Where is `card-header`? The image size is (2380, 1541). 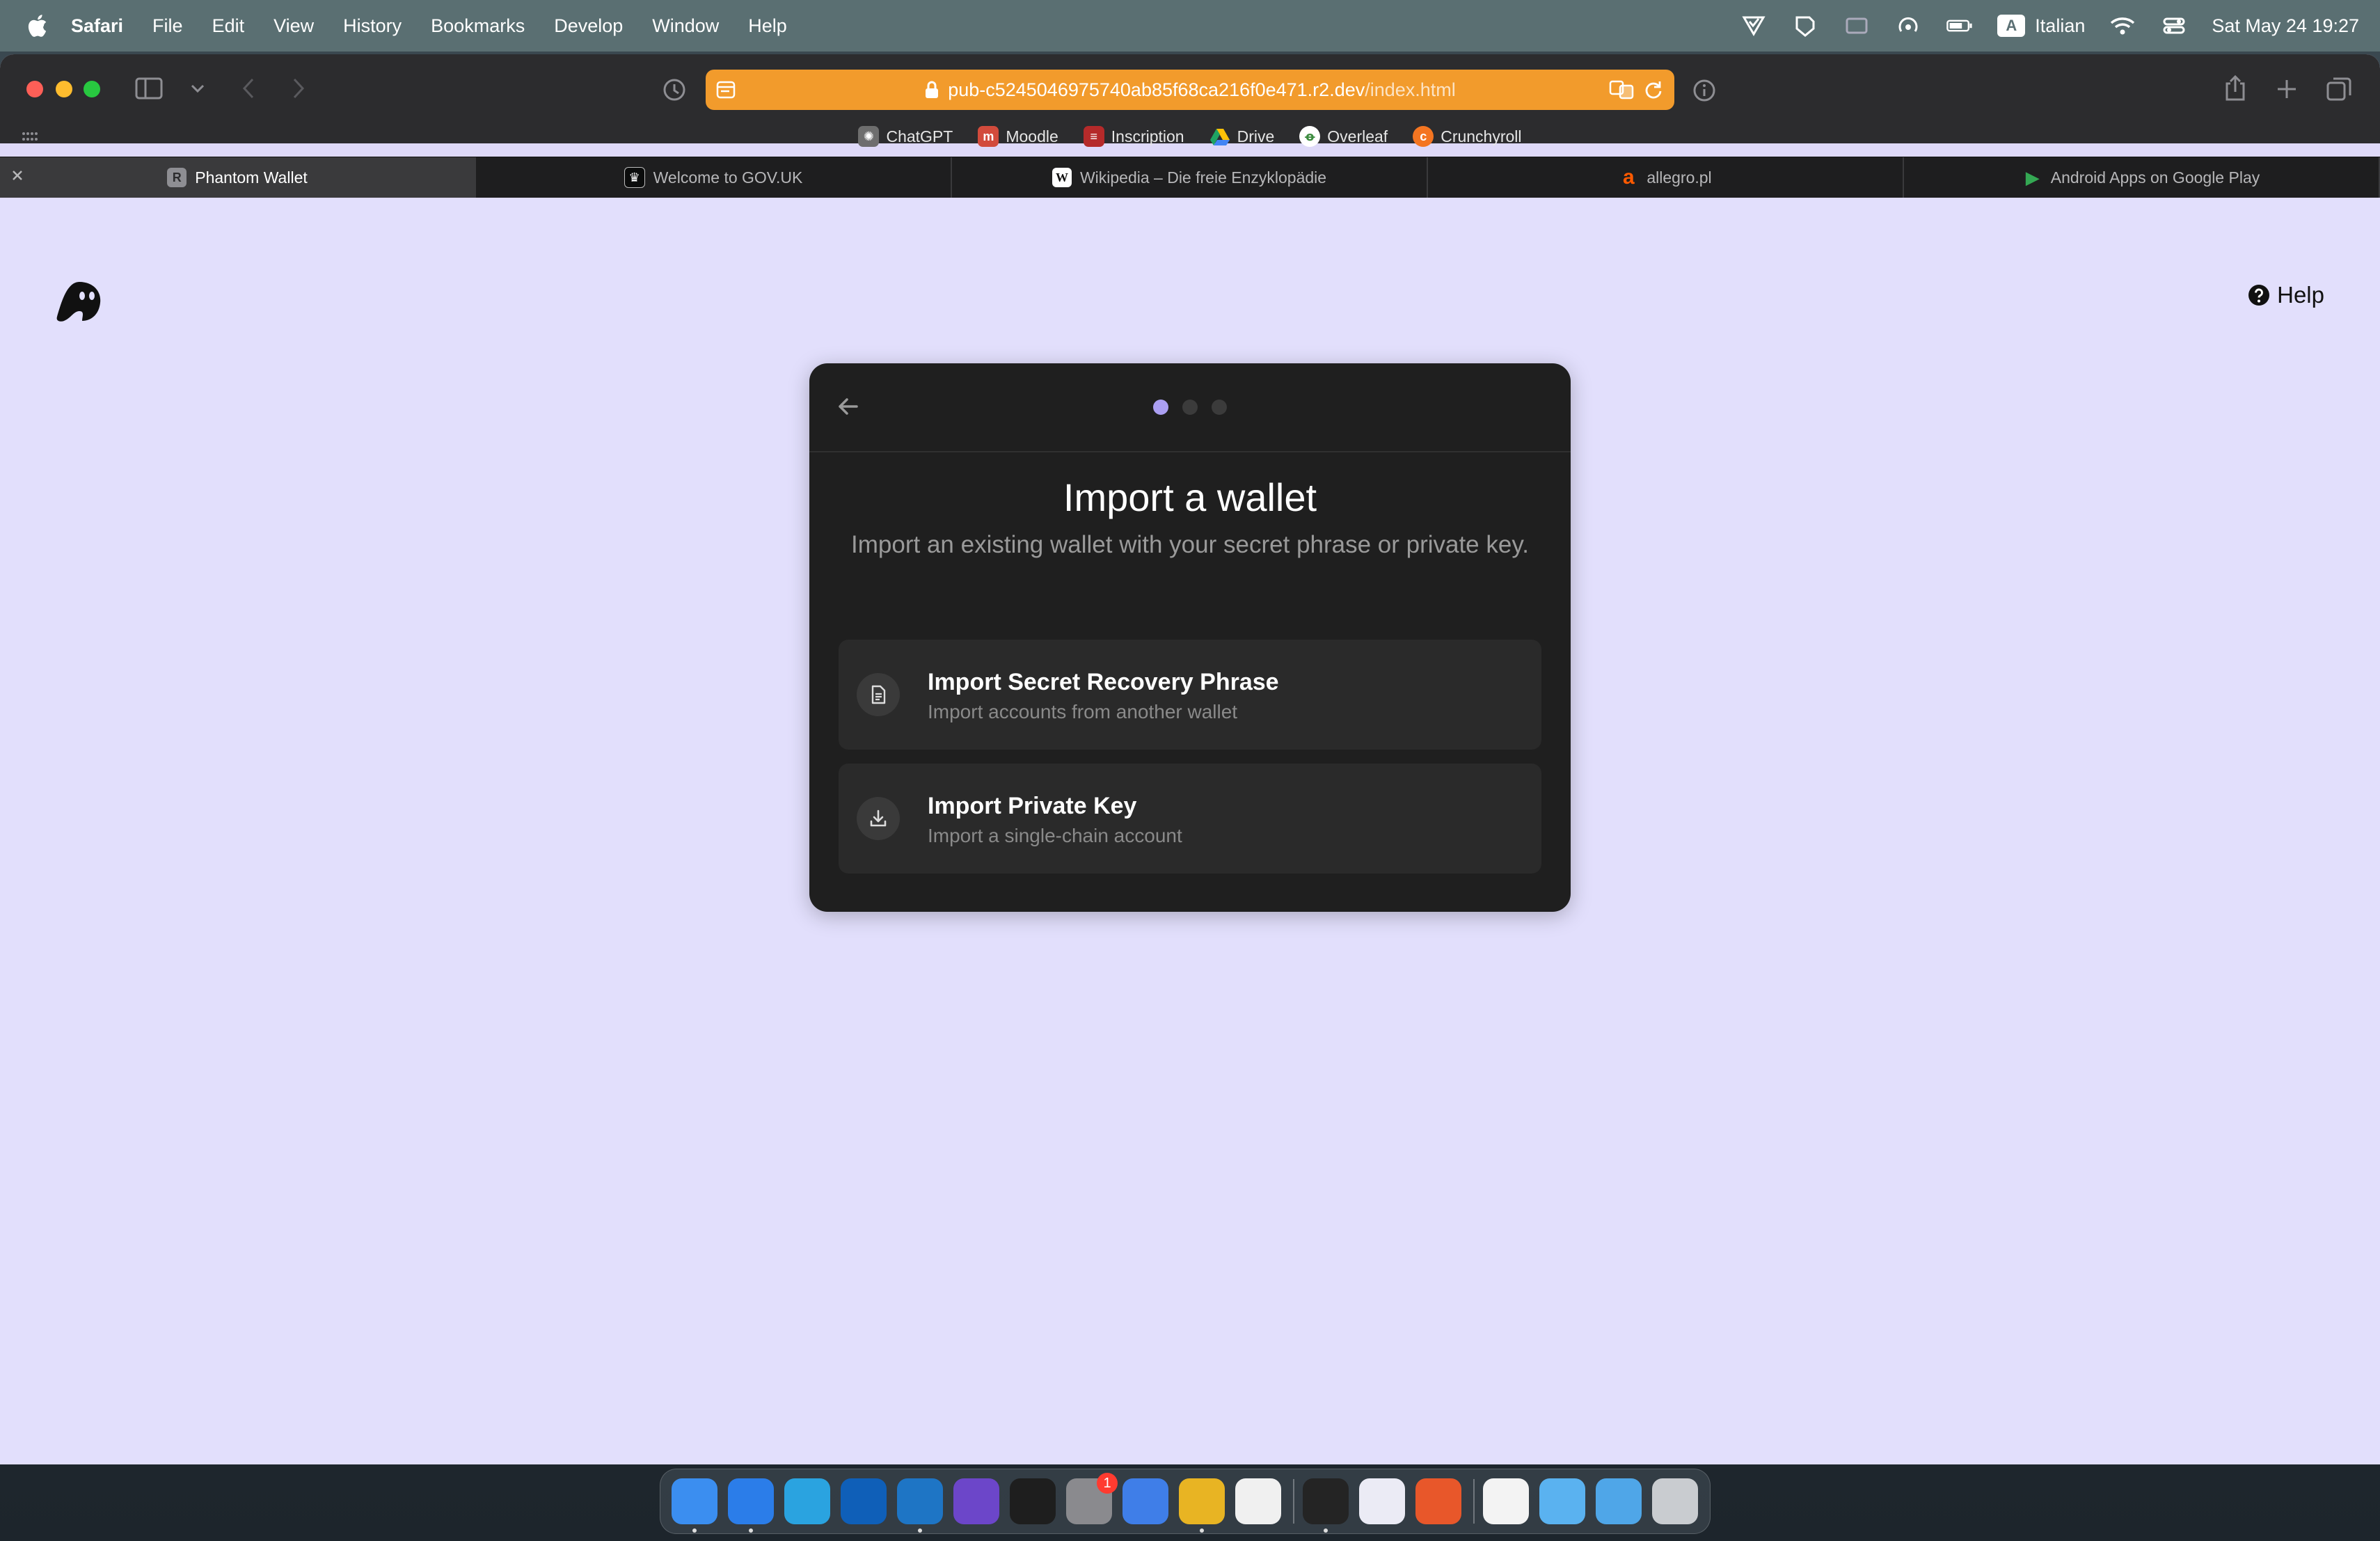 card-header is located at coordinates (1190, 407).